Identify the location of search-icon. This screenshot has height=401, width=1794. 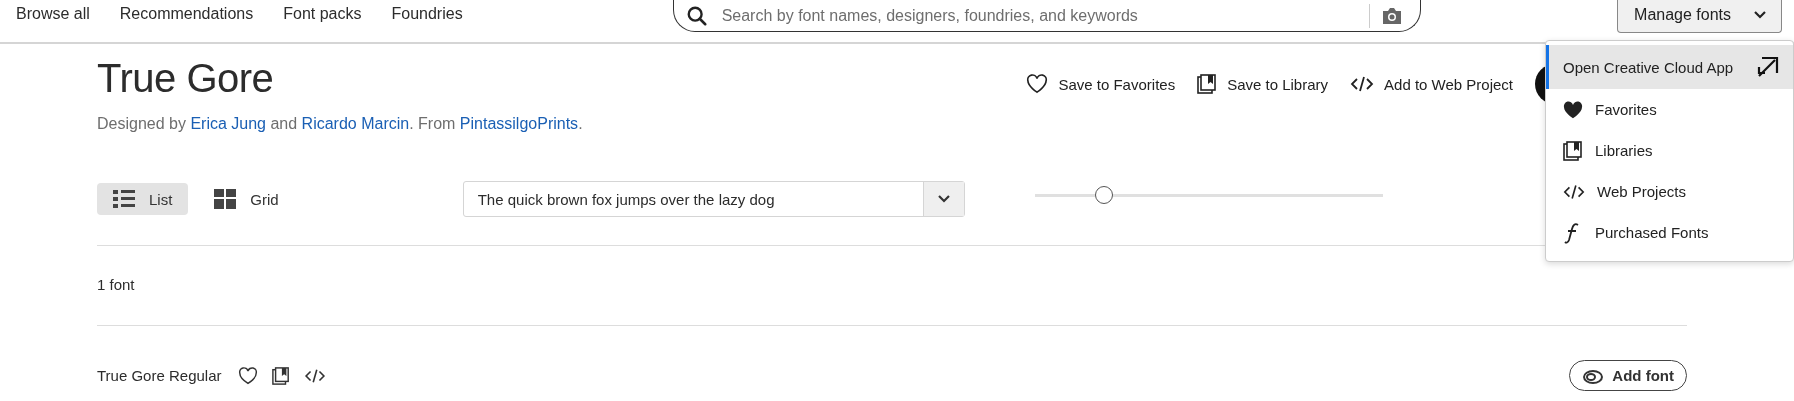
(696, 15).